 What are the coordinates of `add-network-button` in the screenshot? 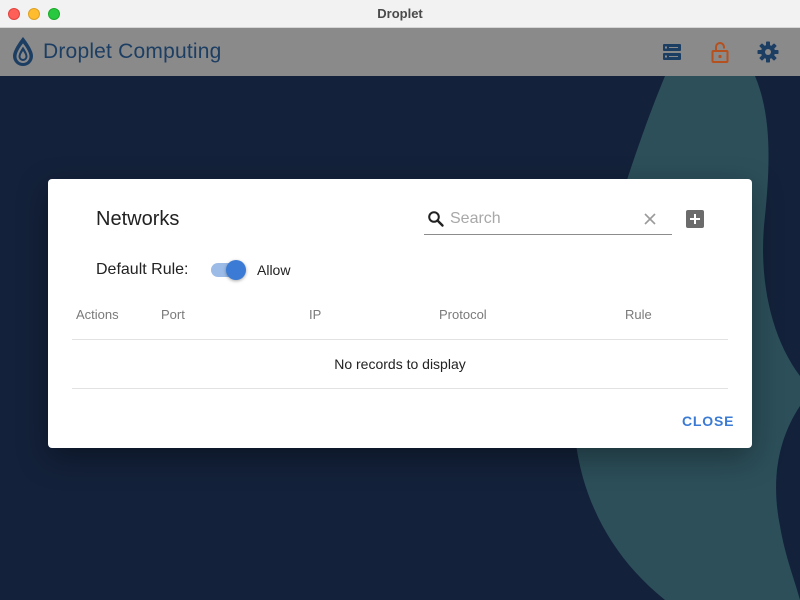 It's located at (695, 219).